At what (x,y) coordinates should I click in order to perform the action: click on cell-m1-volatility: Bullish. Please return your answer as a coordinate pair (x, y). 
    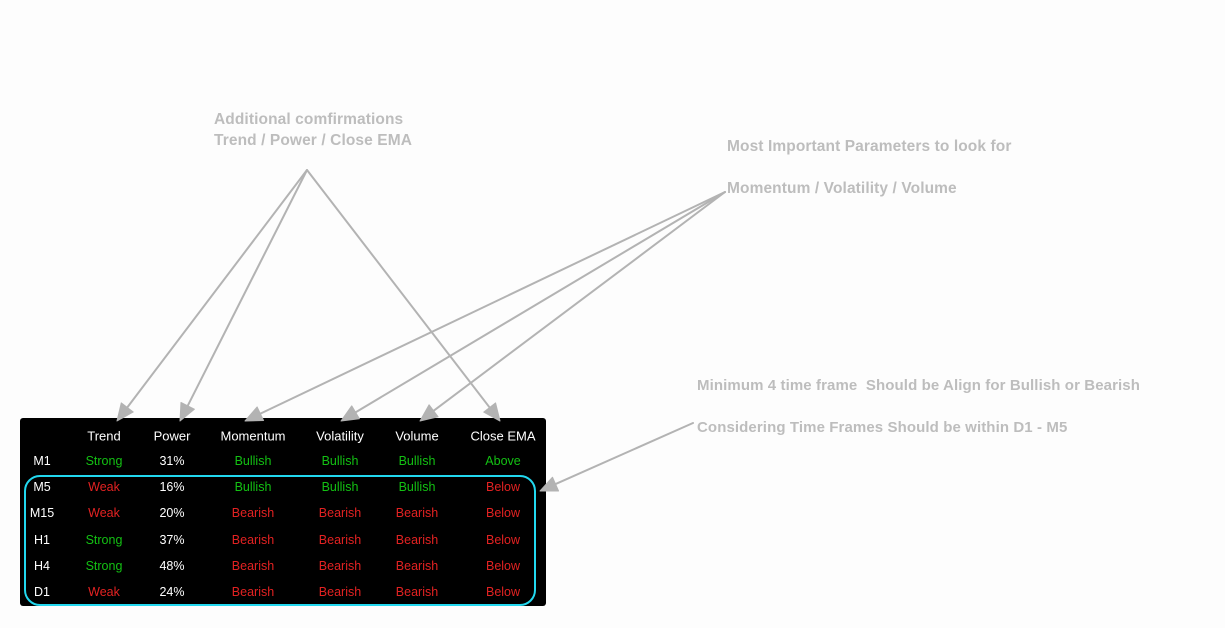
    Looking at the image, I should click on (340, 461).